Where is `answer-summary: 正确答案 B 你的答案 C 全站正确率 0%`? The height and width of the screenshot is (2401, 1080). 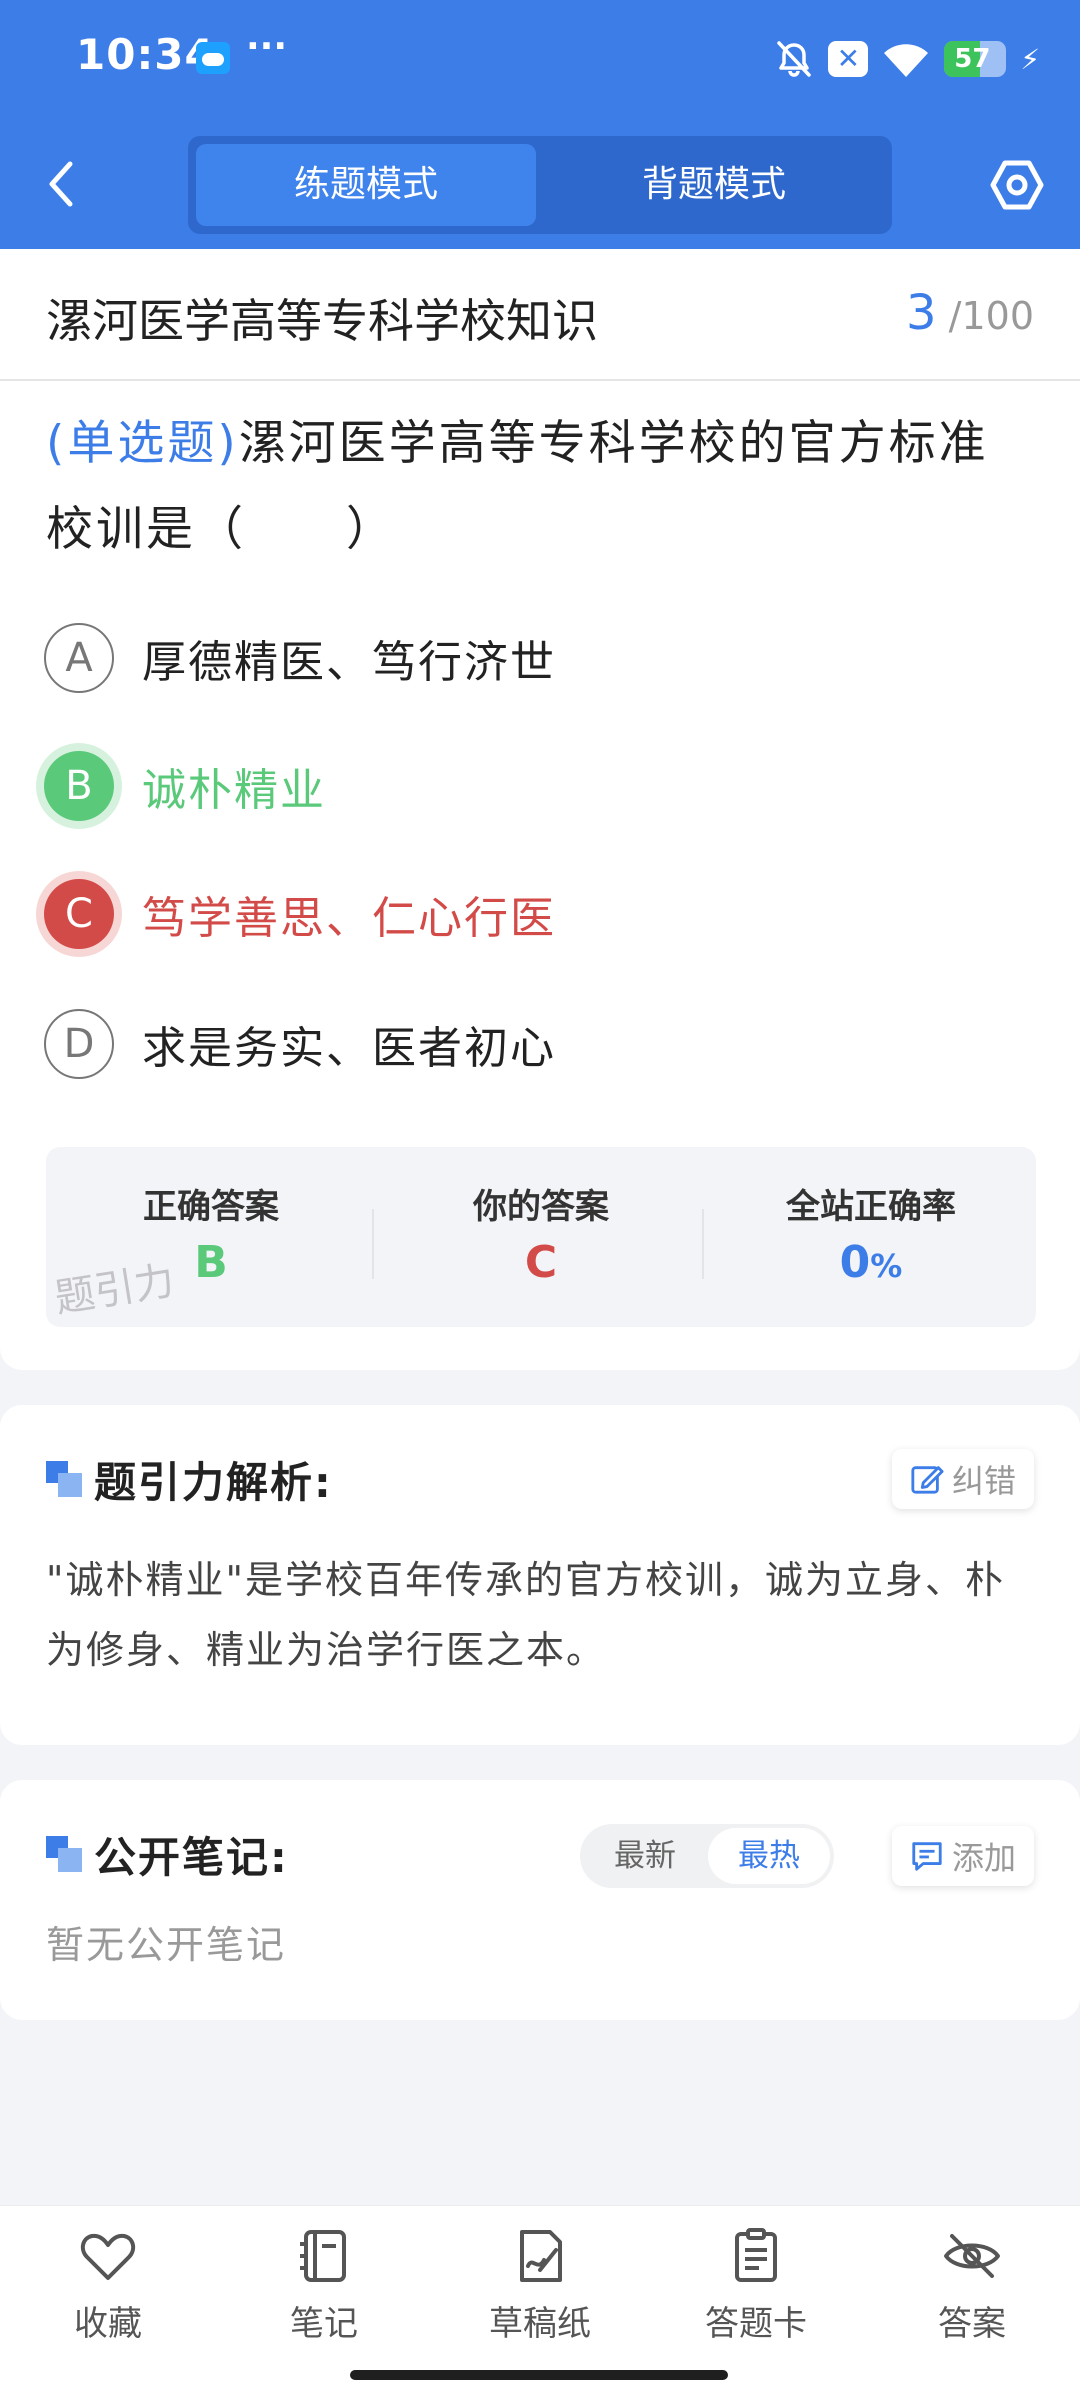 answer-summary: 正确答案 B 你的答案 C 全站正确率 0% is located at coordinates (541, 1237).